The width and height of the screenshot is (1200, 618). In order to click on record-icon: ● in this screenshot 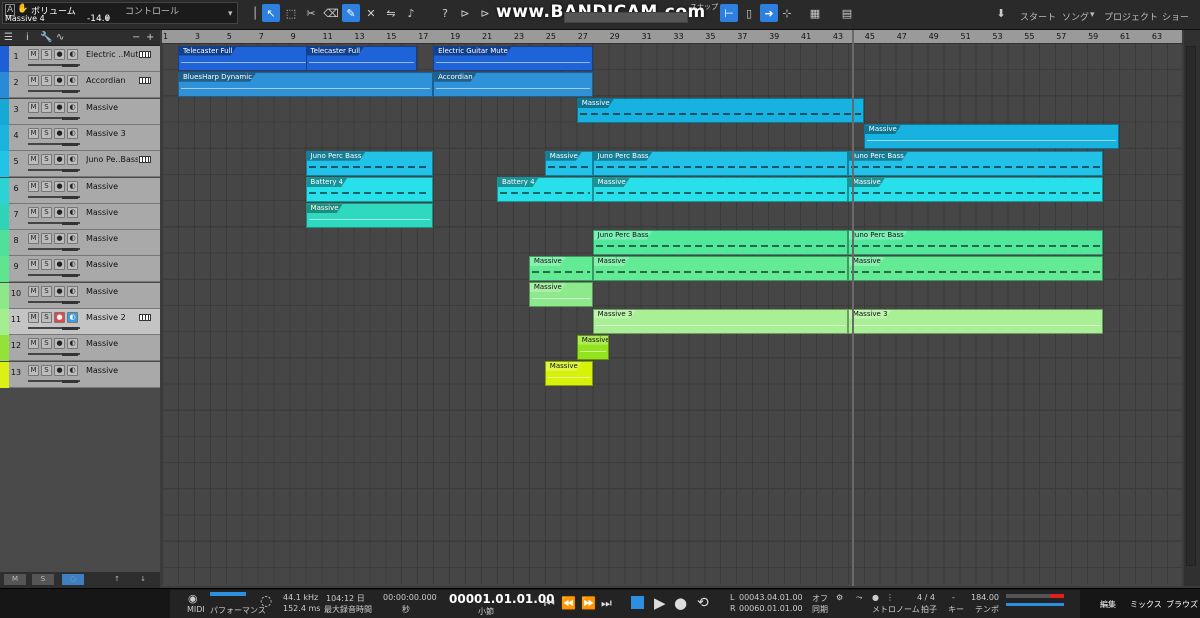, I will do `click(680, 603)`.